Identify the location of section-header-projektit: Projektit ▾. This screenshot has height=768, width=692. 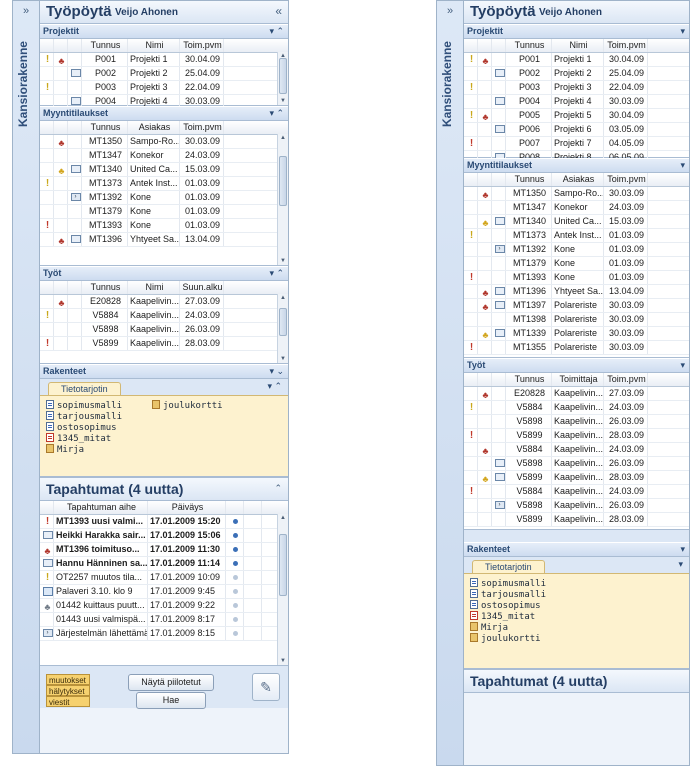
(576, 31).